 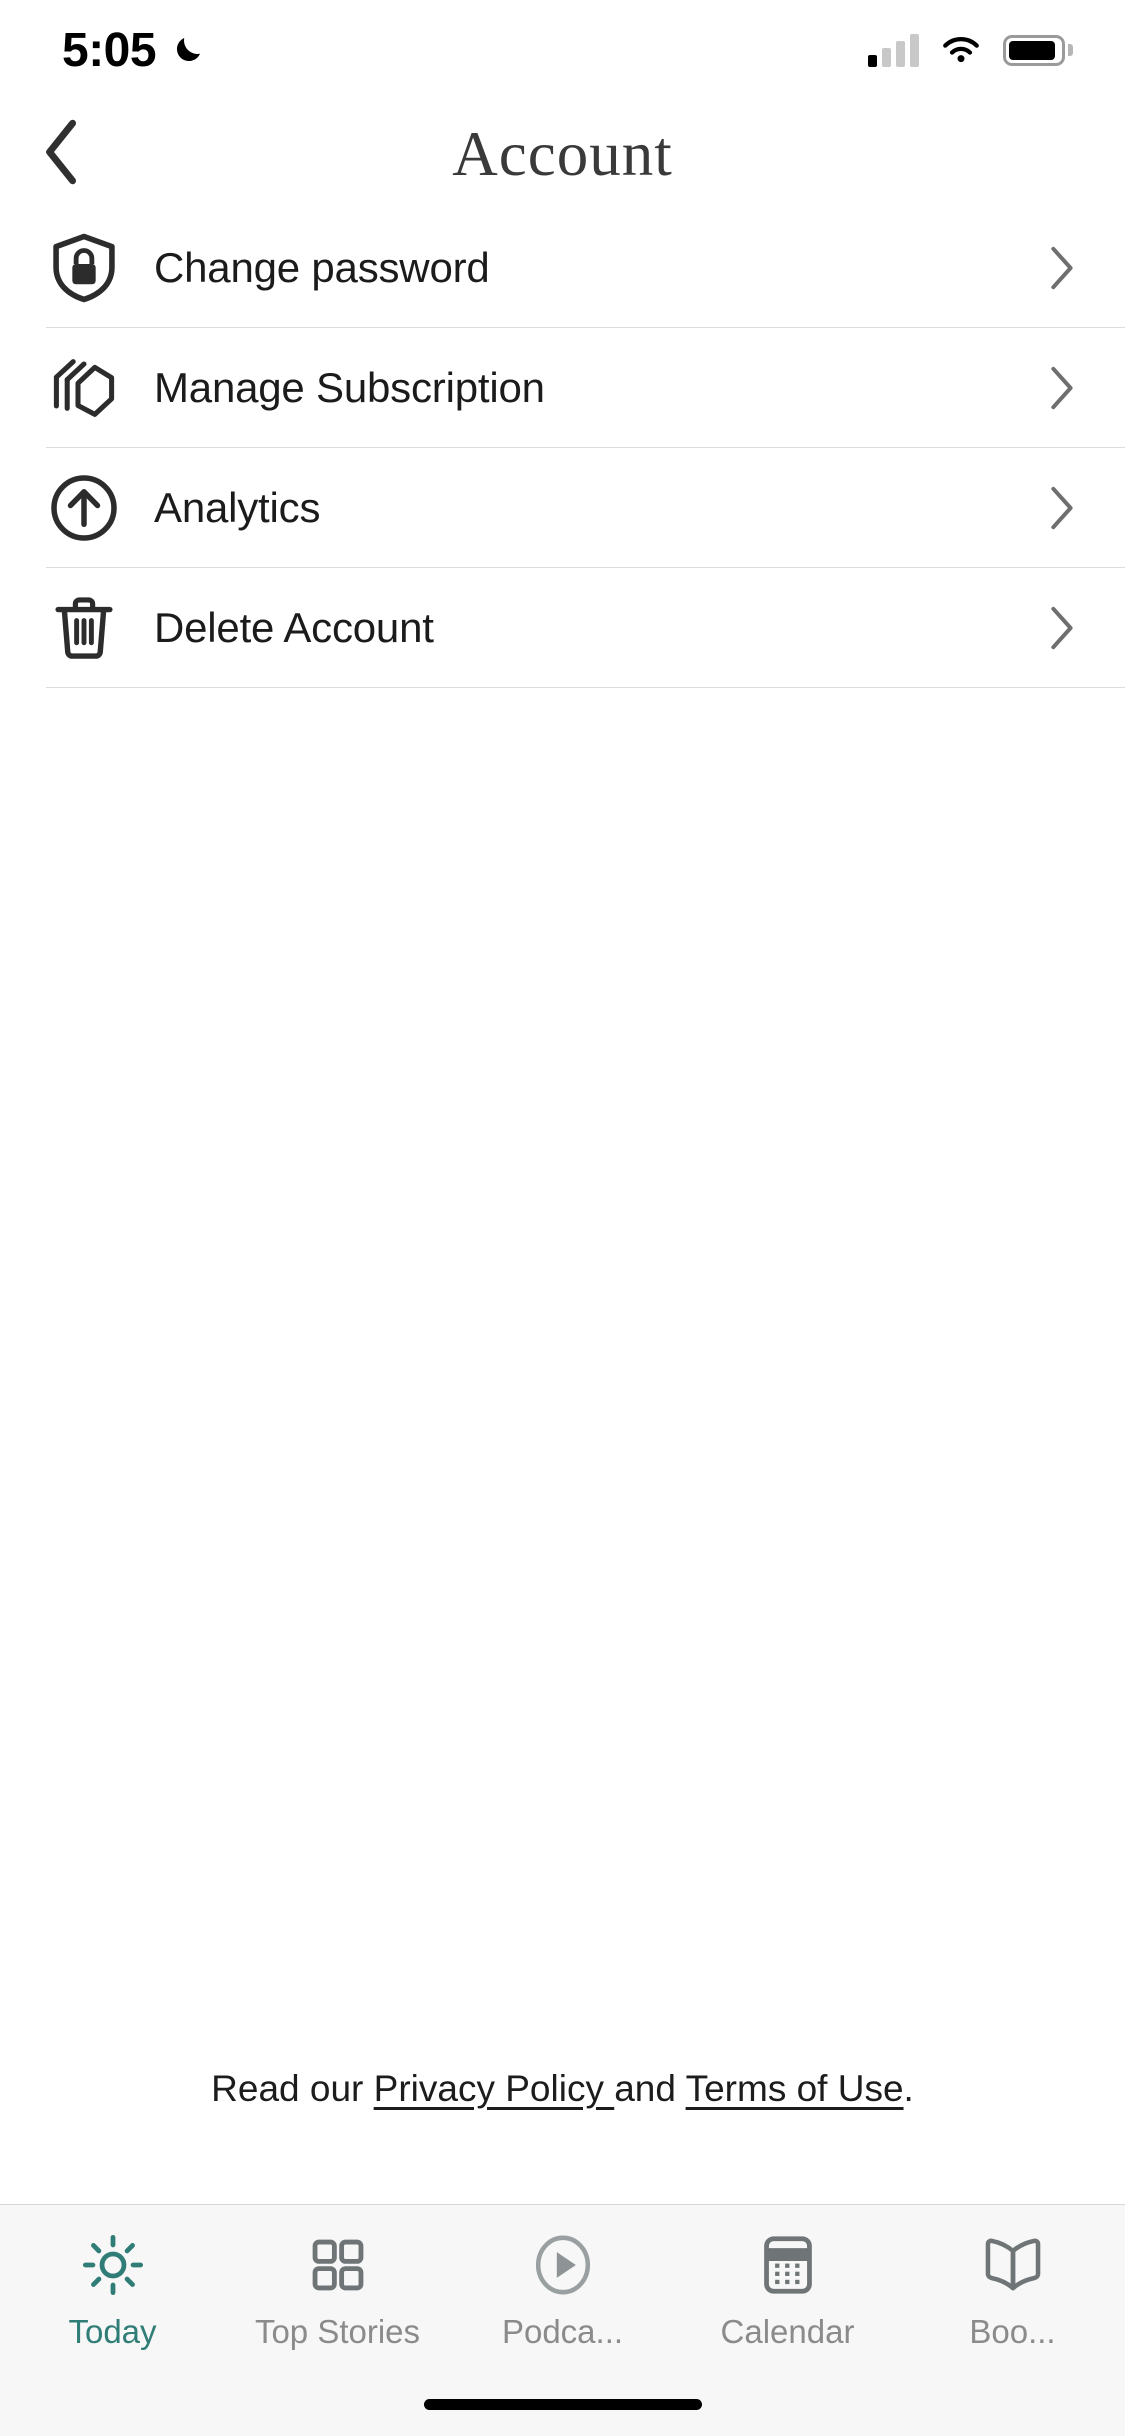 I want to click on tab-top-stories: Top Stories, so click(x=337, y=2292).